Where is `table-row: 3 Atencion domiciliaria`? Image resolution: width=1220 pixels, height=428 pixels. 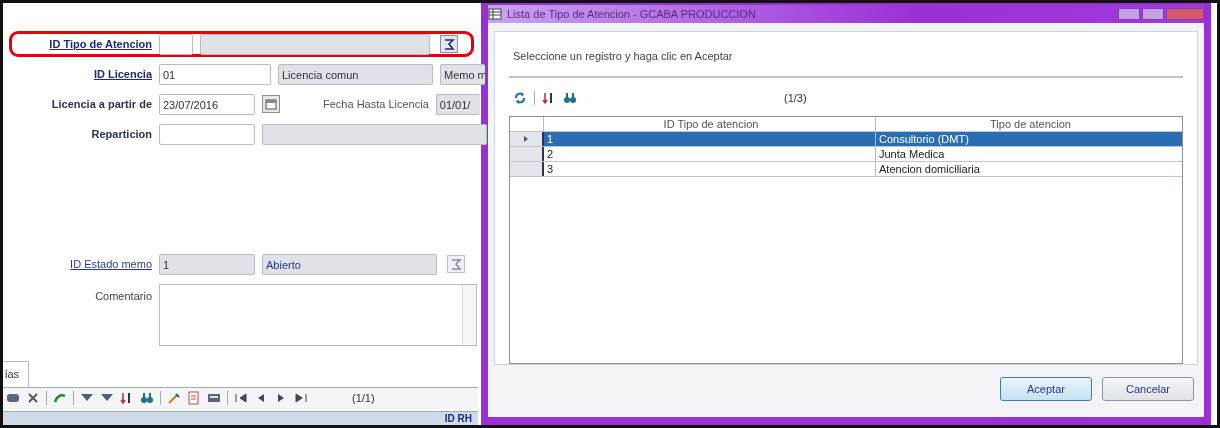
table-row: 3 Atencion domiciliaria is located at coordinates (846, 169).